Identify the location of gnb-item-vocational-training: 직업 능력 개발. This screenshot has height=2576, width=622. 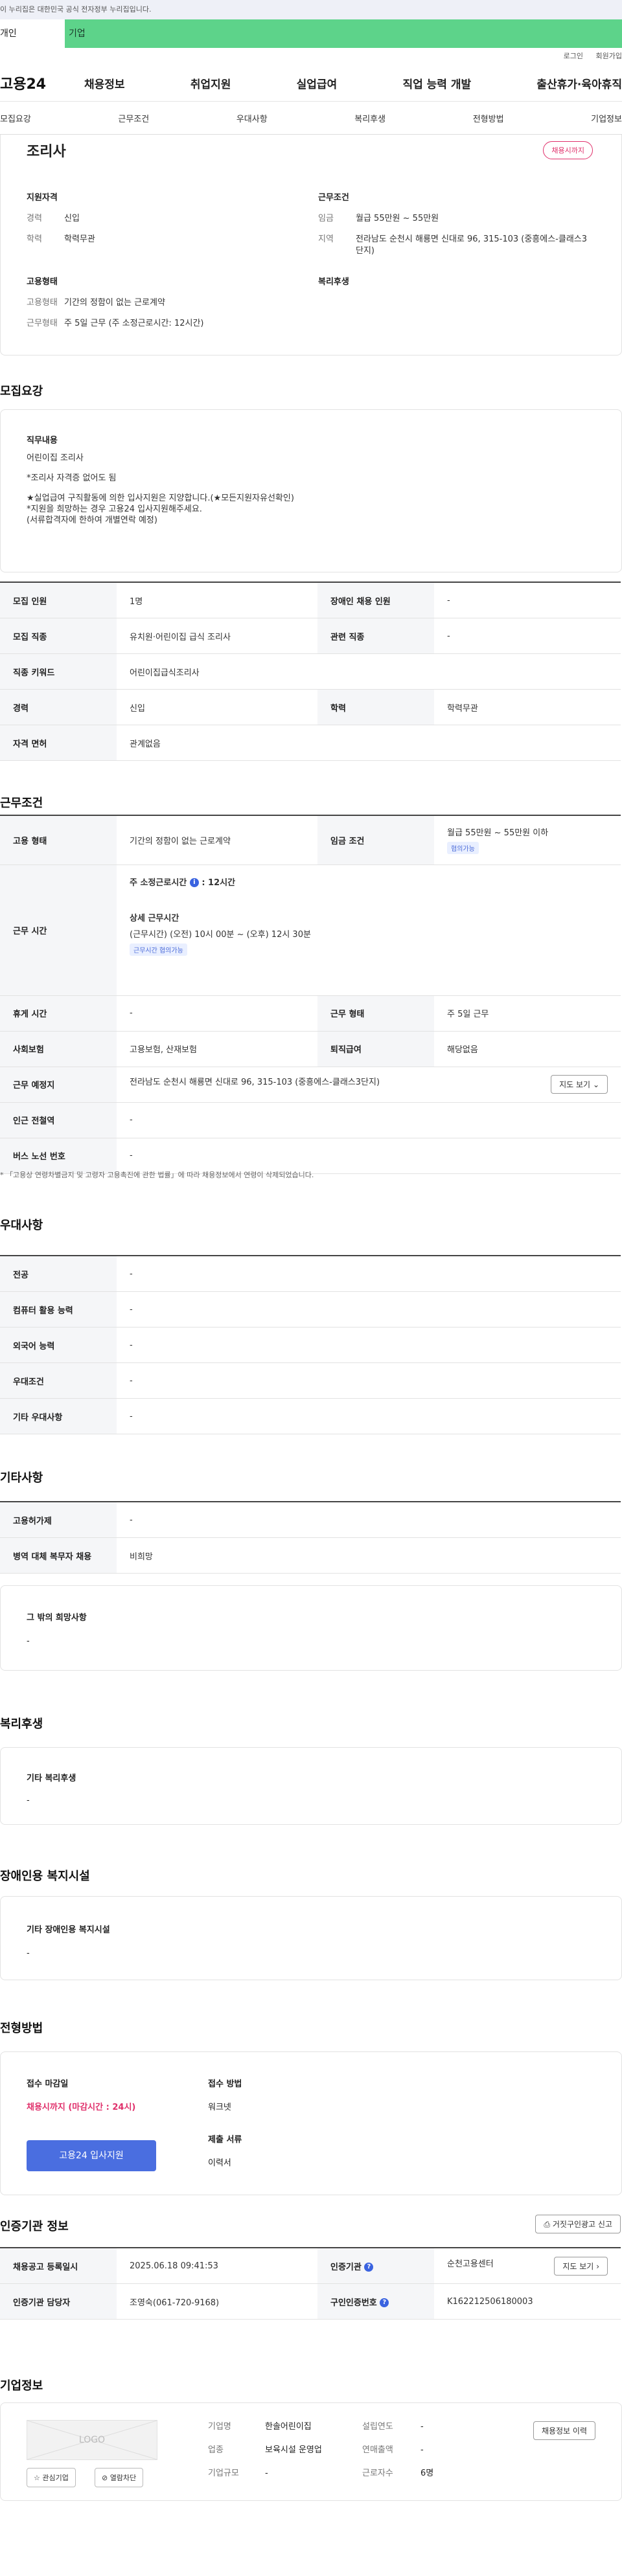
(436, 83).